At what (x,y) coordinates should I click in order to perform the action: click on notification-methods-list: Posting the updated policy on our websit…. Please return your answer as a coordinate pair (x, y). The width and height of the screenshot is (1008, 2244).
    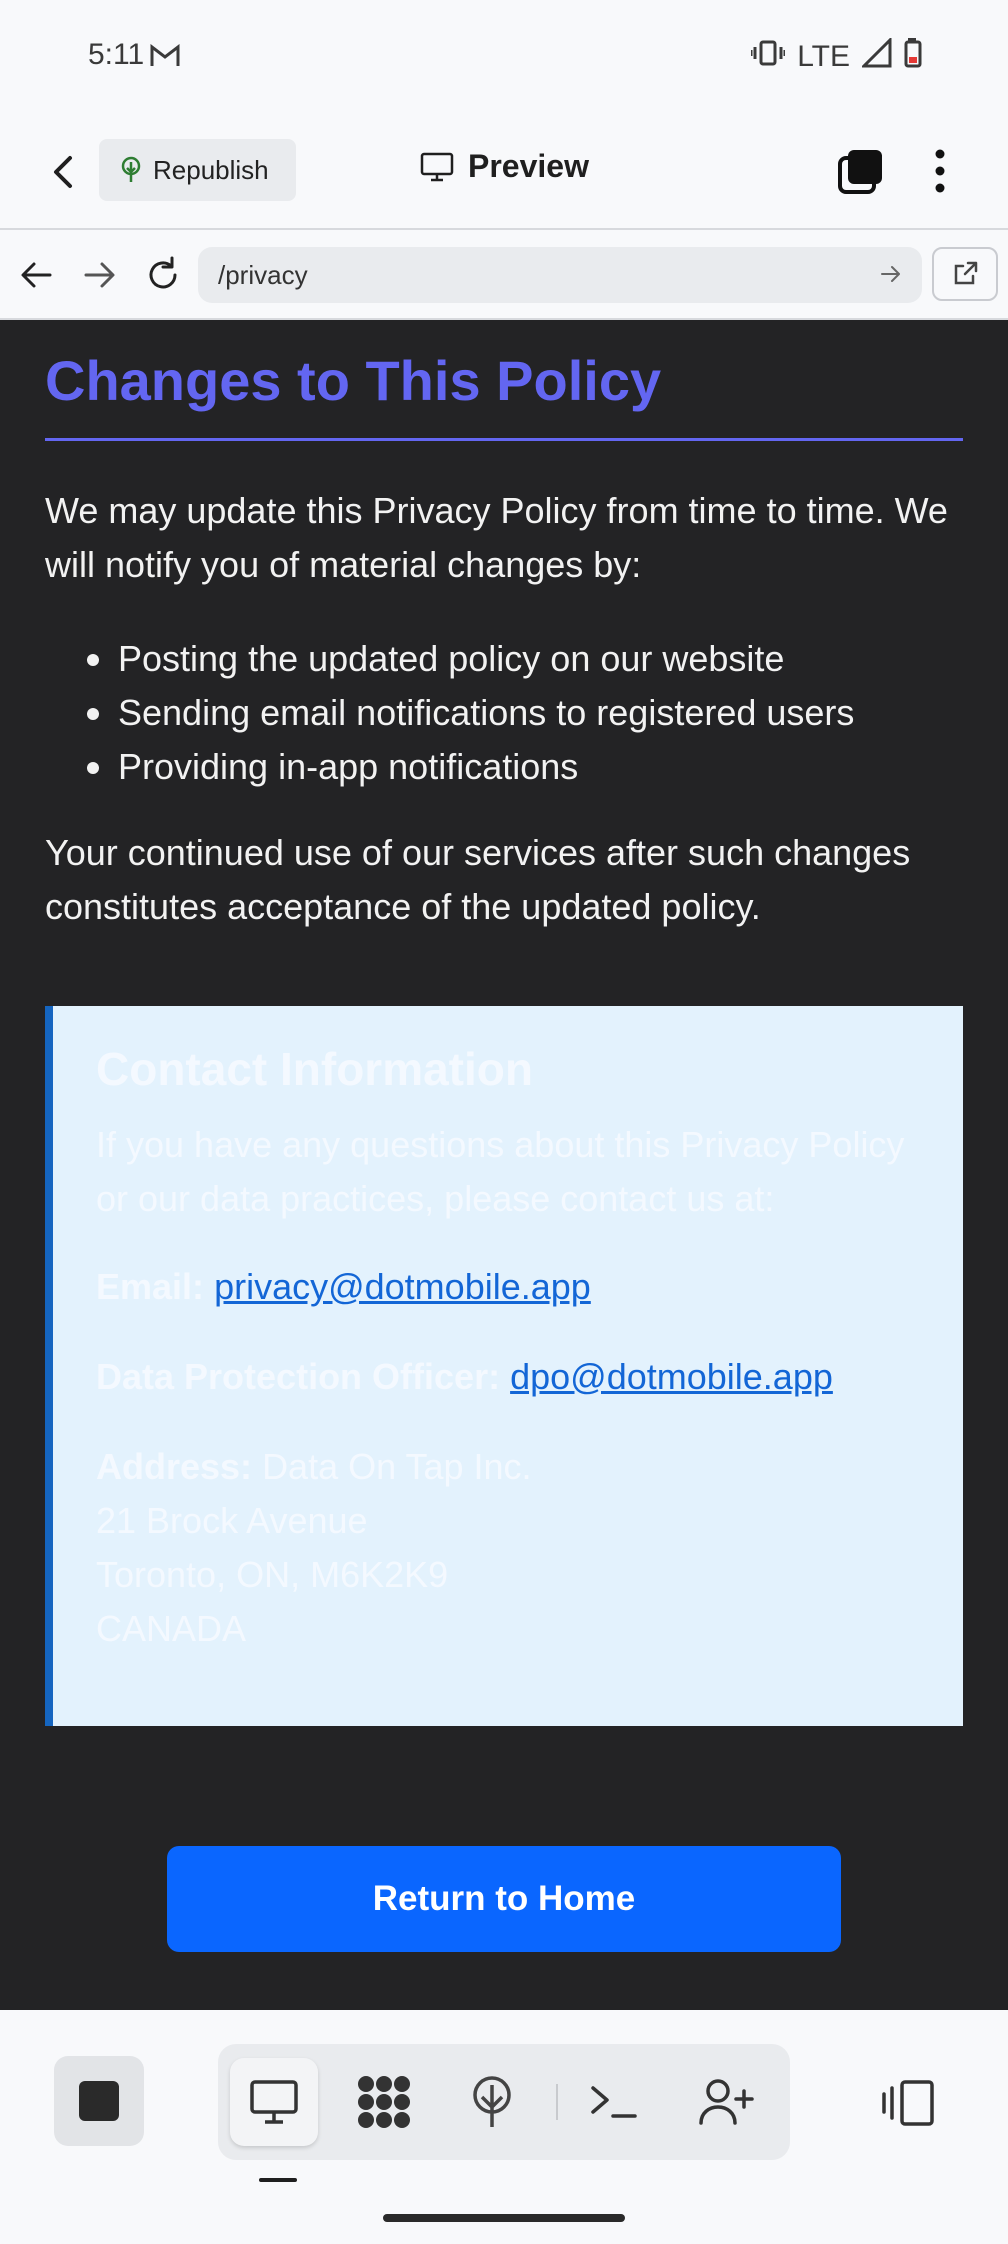
    Looking at the image, I should click on (505, 713).